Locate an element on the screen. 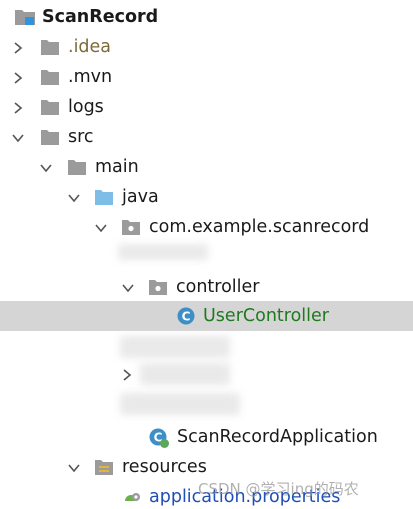  tree-item-label: logs is located at coordinates (86, 107).